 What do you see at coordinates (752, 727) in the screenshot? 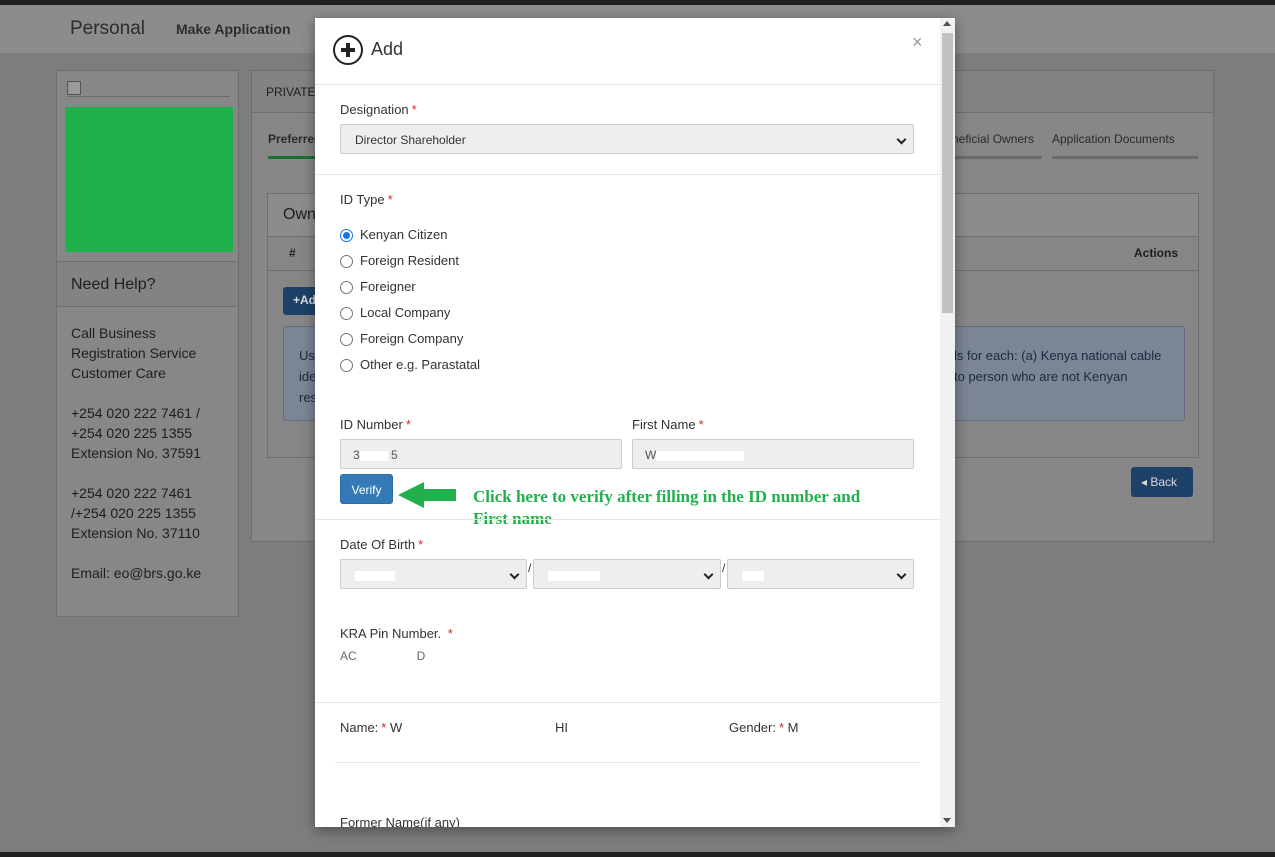
I see `gender-label: Gender:` at bounding box center [752, 727].